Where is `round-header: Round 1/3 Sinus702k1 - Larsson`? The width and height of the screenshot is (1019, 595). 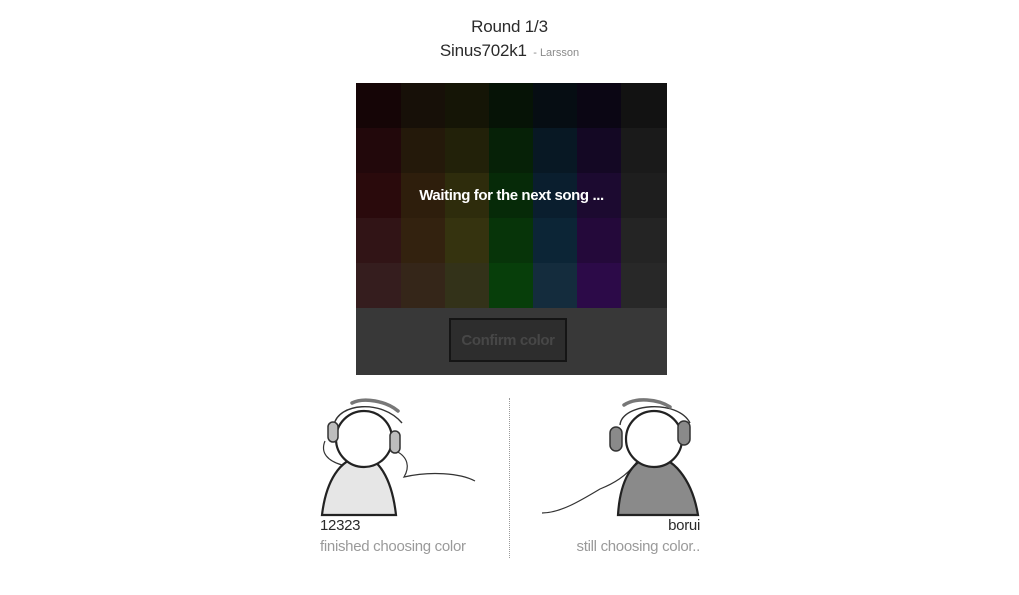
round-header: Round 1/3 Sinus702k1 - Larsson is located at coordinates (509, 40).